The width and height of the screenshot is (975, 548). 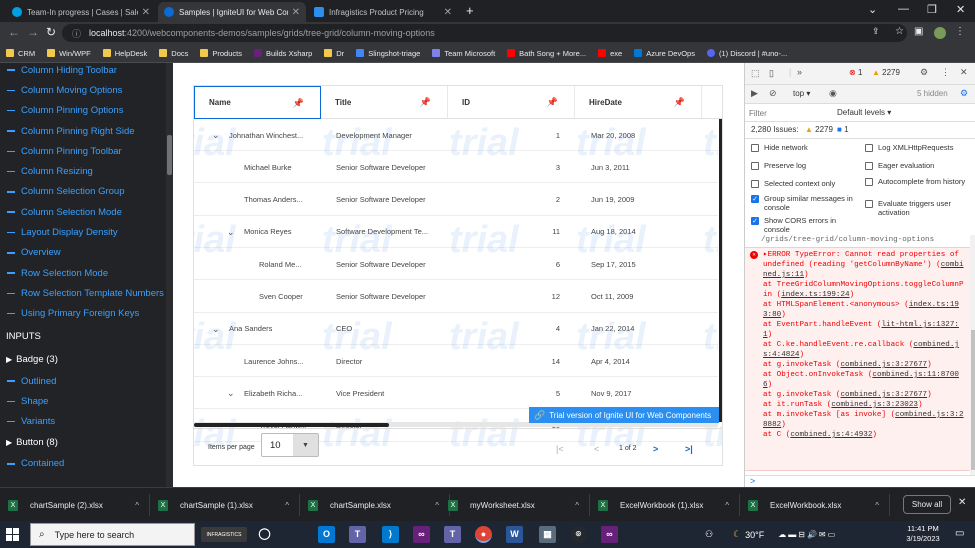 What do you see at coordinates (709, 534) in the screenshot?
I see `people-icon: ⚇` at bounding box center [709, 534].